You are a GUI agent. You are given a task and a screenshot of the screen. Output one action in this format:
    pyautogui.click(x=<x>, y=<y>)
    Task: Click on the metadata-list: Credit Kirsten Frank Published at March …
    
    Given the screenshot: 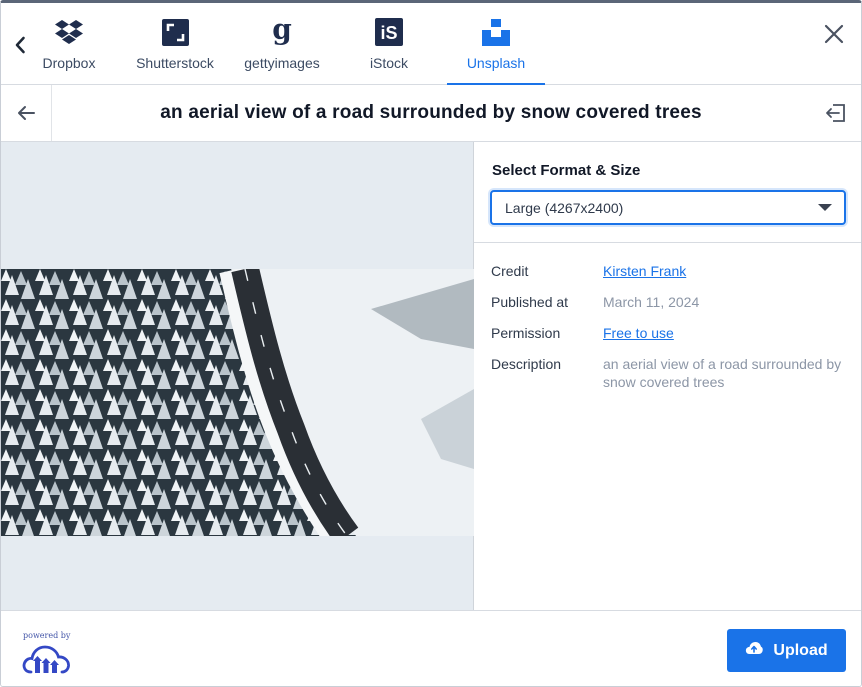 What is the action you would take?
    pyautogui.click(x=671, y=333)
    